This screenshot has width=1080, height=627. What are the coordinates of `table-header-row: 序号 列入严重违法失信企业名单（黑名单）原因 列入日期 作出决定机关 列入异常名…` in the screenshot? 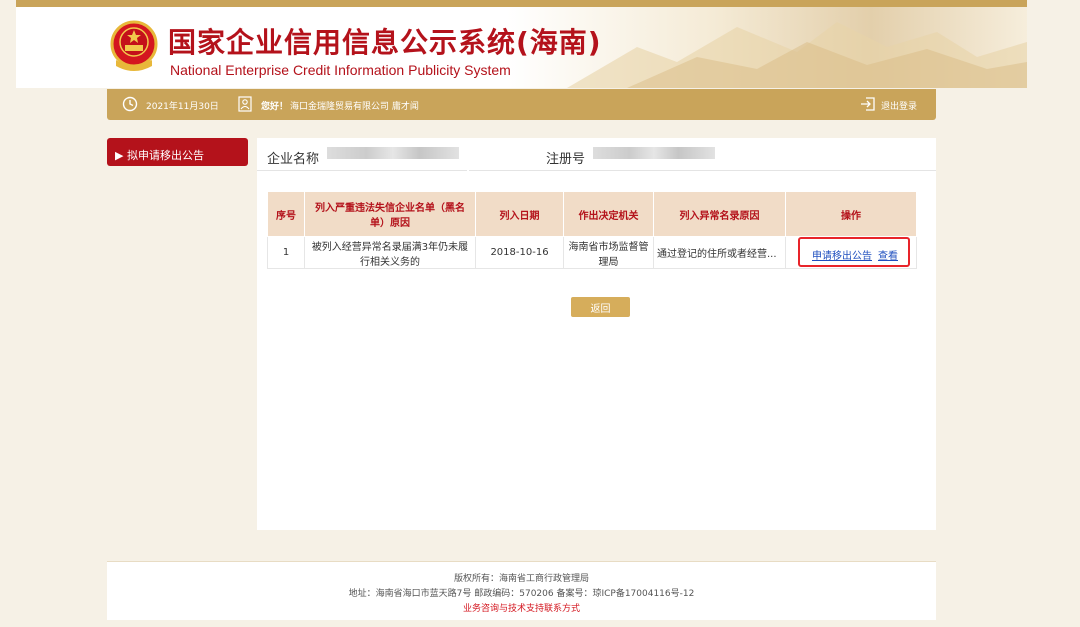 It's located at (592, 214).